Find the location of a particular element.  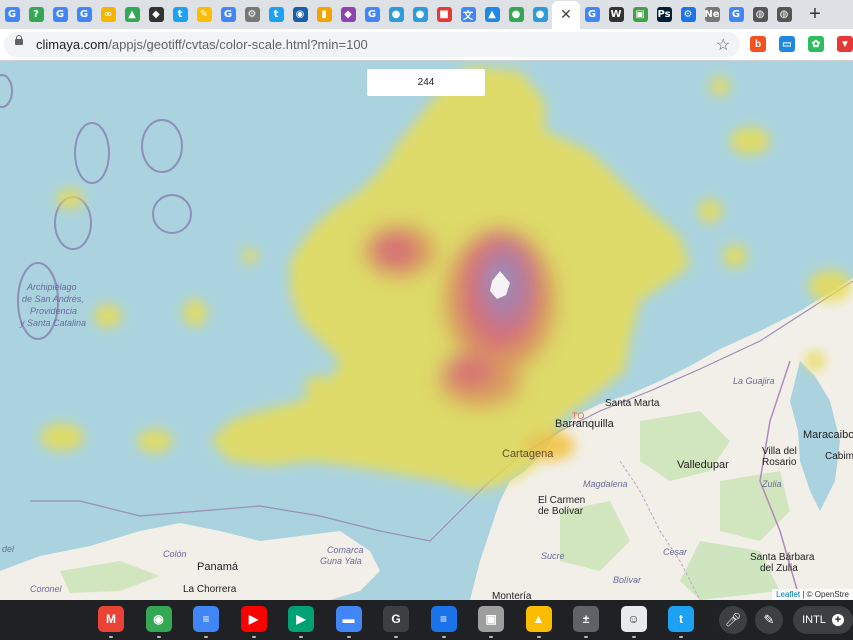

os-shelf: 🎤︎ ✎ INTL + M ◉ ≡ ▶ ▶ ▬ G ≡ ▣ ▲ ± ☺ t is located at coordinates (426, 620).